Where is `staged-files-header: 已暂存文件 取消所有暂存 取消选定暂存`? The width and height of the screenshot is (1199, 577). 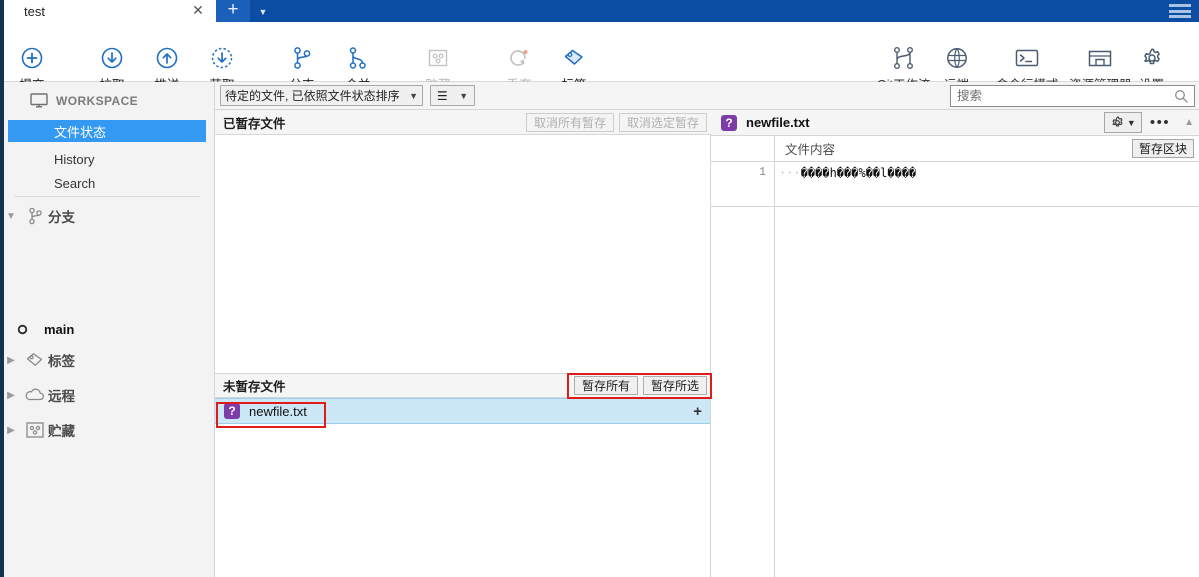 staged-files-header: 已暂存文件 取消所有暂存 取消选定暂存 is located at coordinates (463, 122).